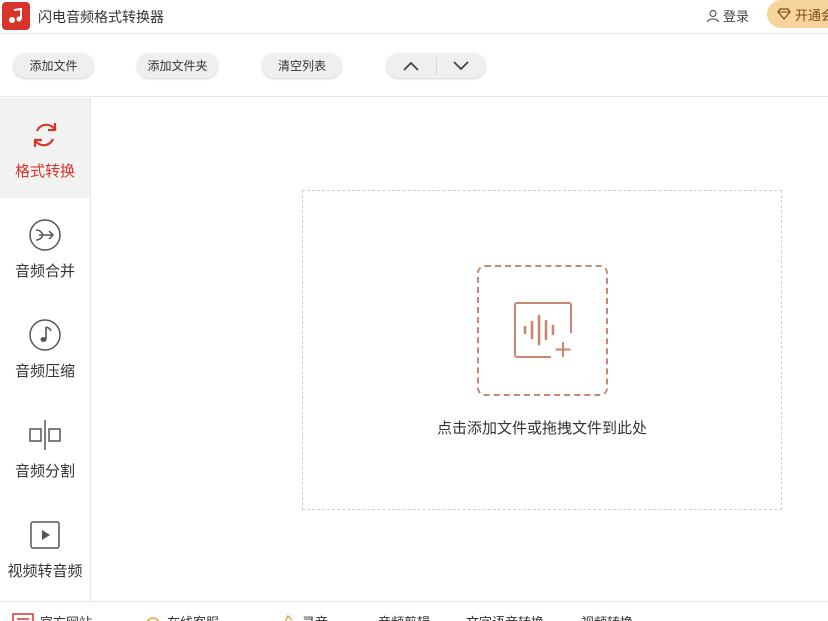  I want to click on video-convert-link: 视频转换, so click(607, 616).